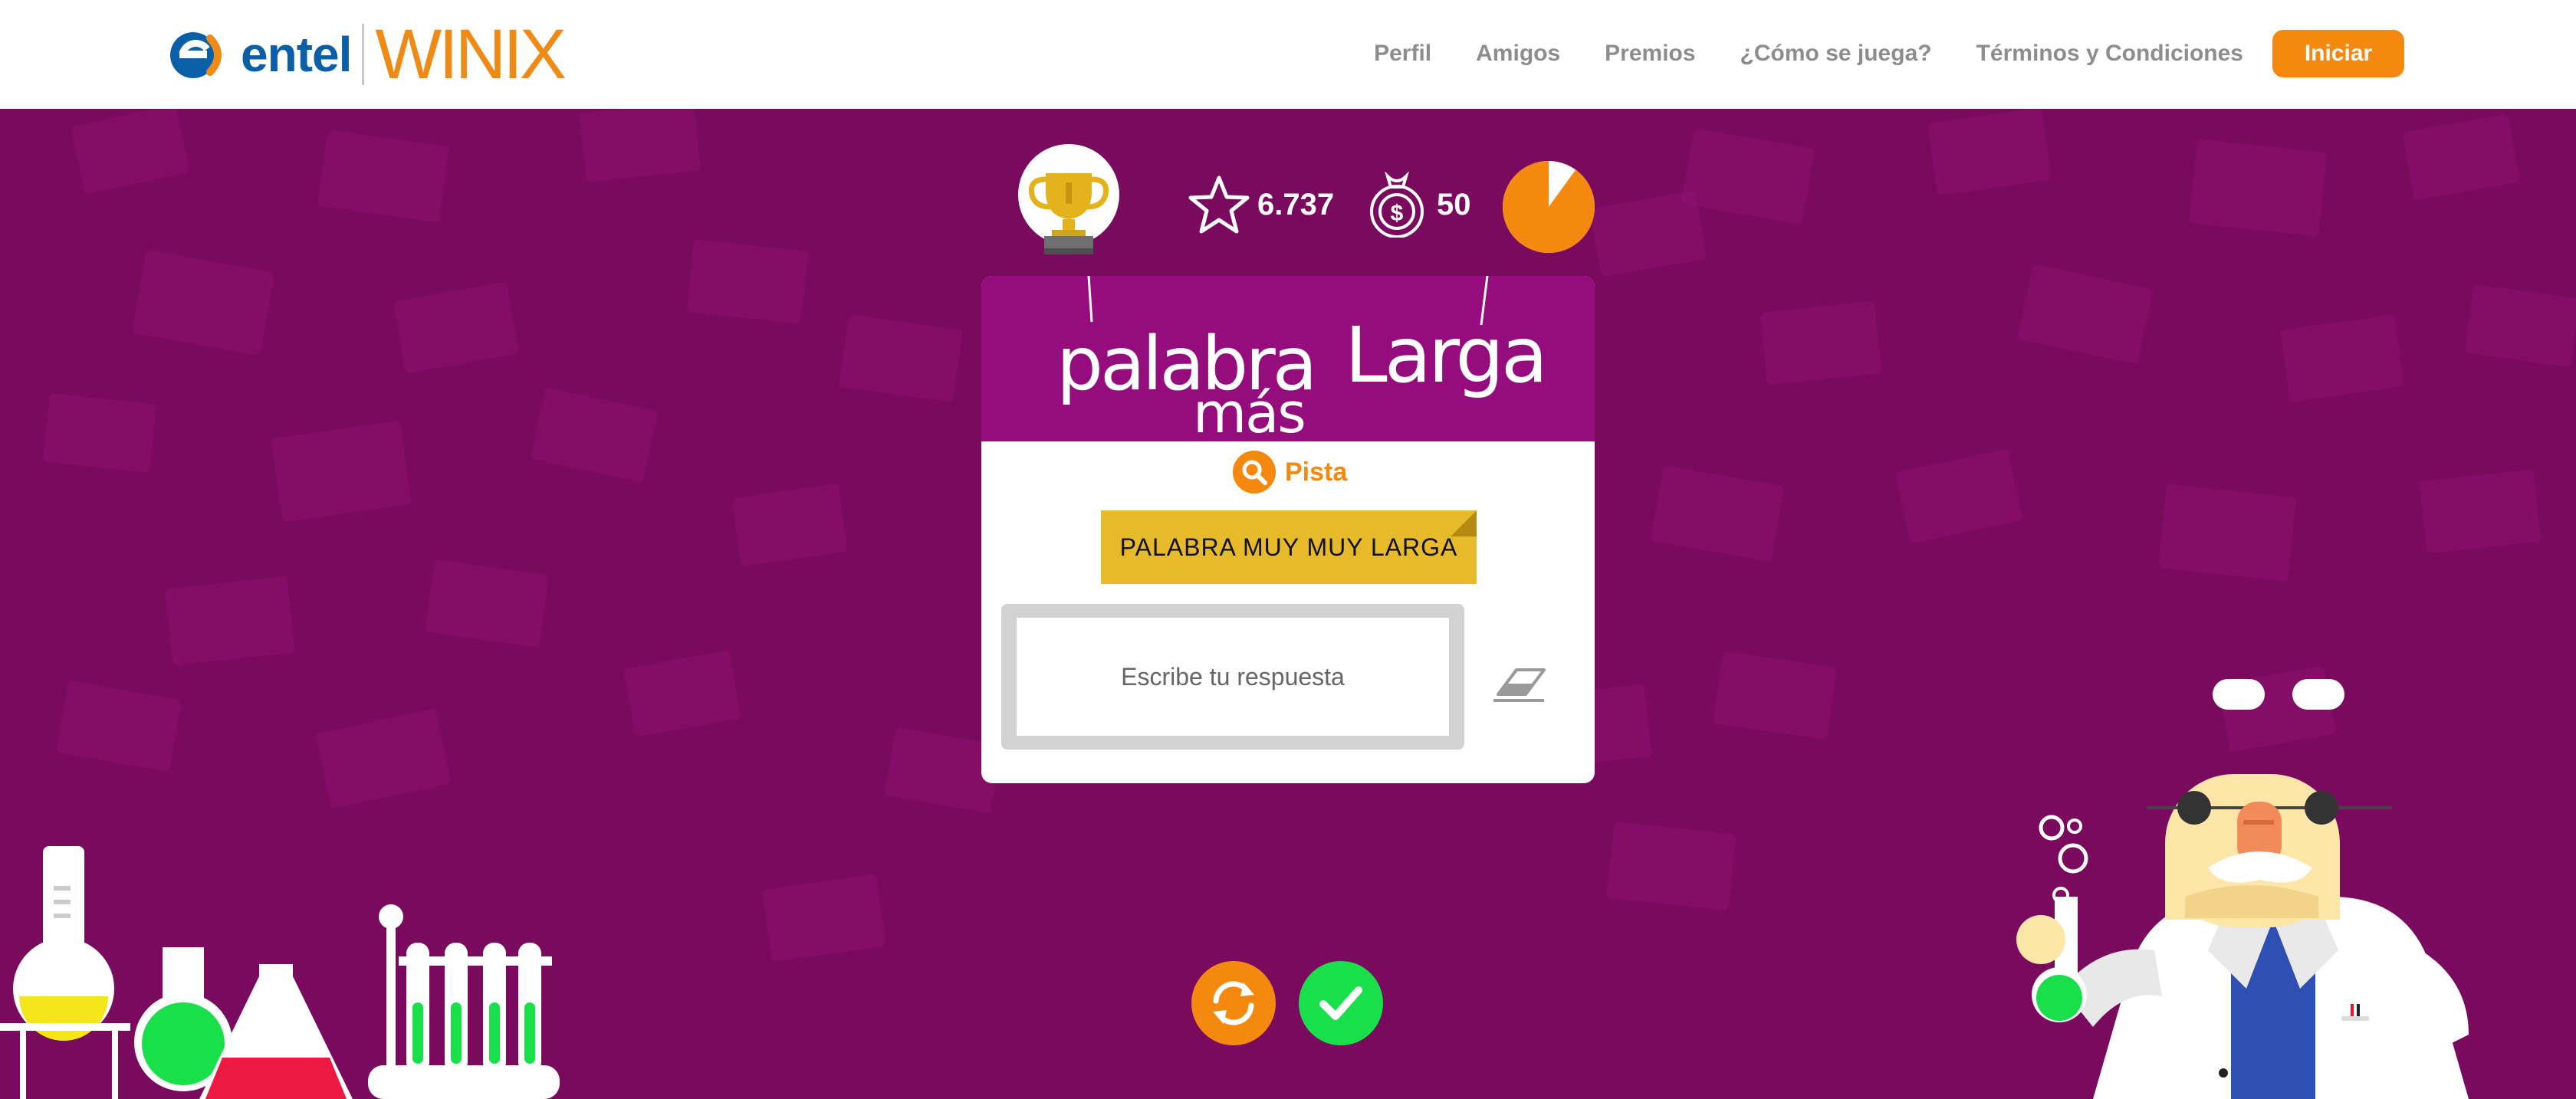 This screenshot has width=2576, height=1099. I want to click on answer-box, so click(1233, 677).